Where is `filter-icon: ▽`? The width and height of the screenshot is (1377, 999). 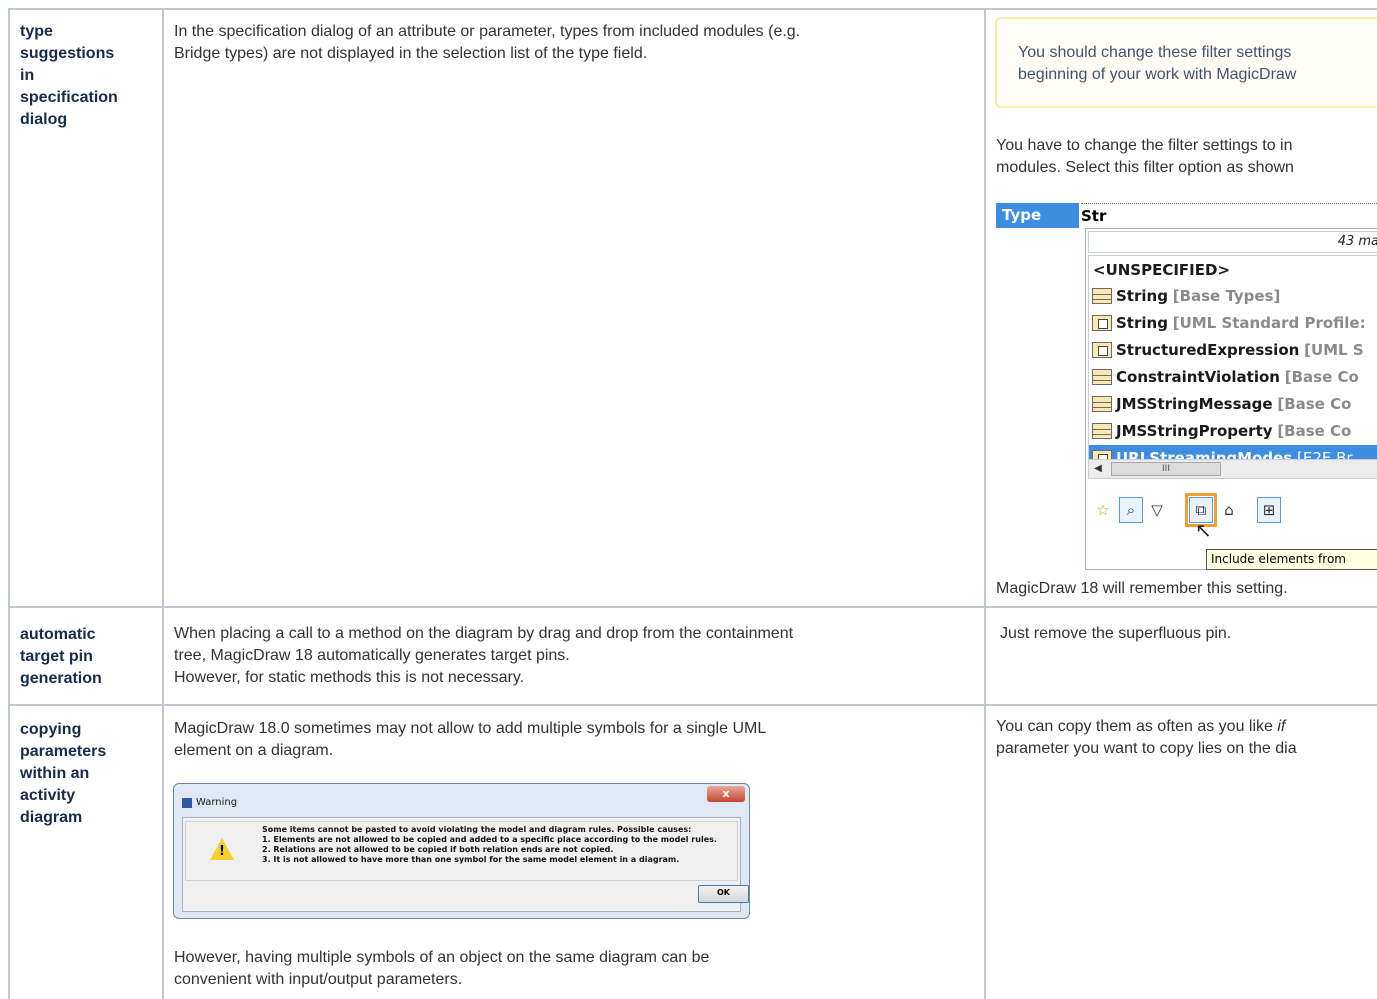
filter-icon: ▽ is located at coordinates (1157, 510).